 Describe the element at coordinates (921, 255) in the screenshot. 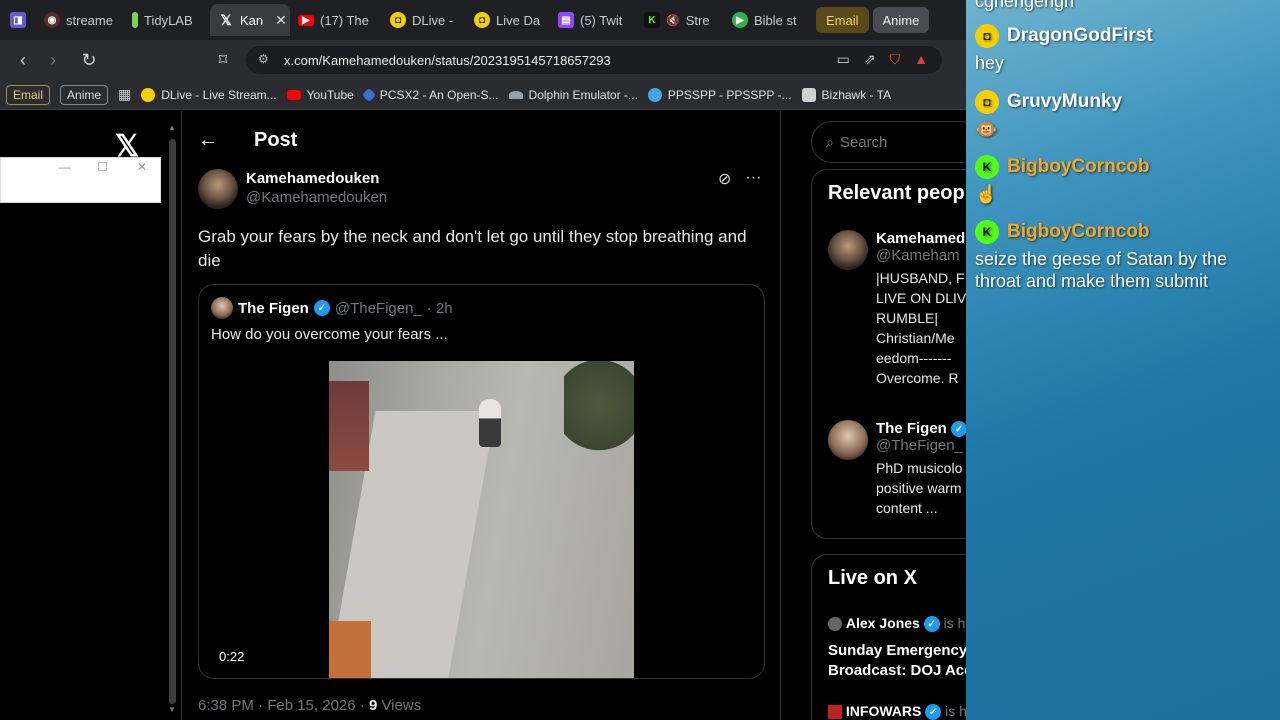

I see `person-handle: @Kameham` at that location.